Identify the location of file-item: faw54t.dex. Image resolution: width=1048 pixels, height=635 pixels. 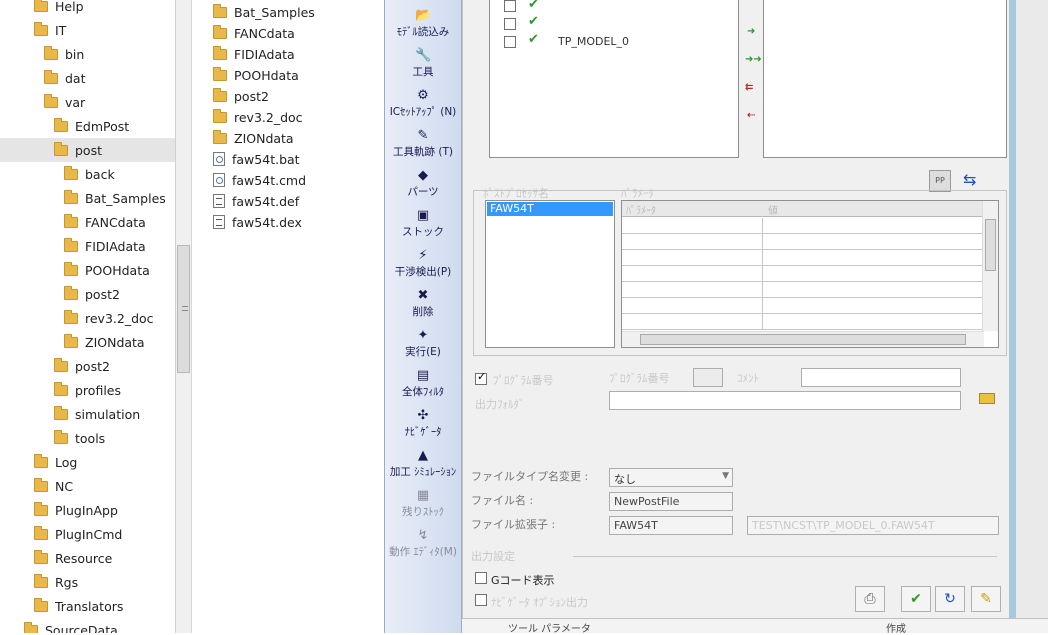
(257, 222).